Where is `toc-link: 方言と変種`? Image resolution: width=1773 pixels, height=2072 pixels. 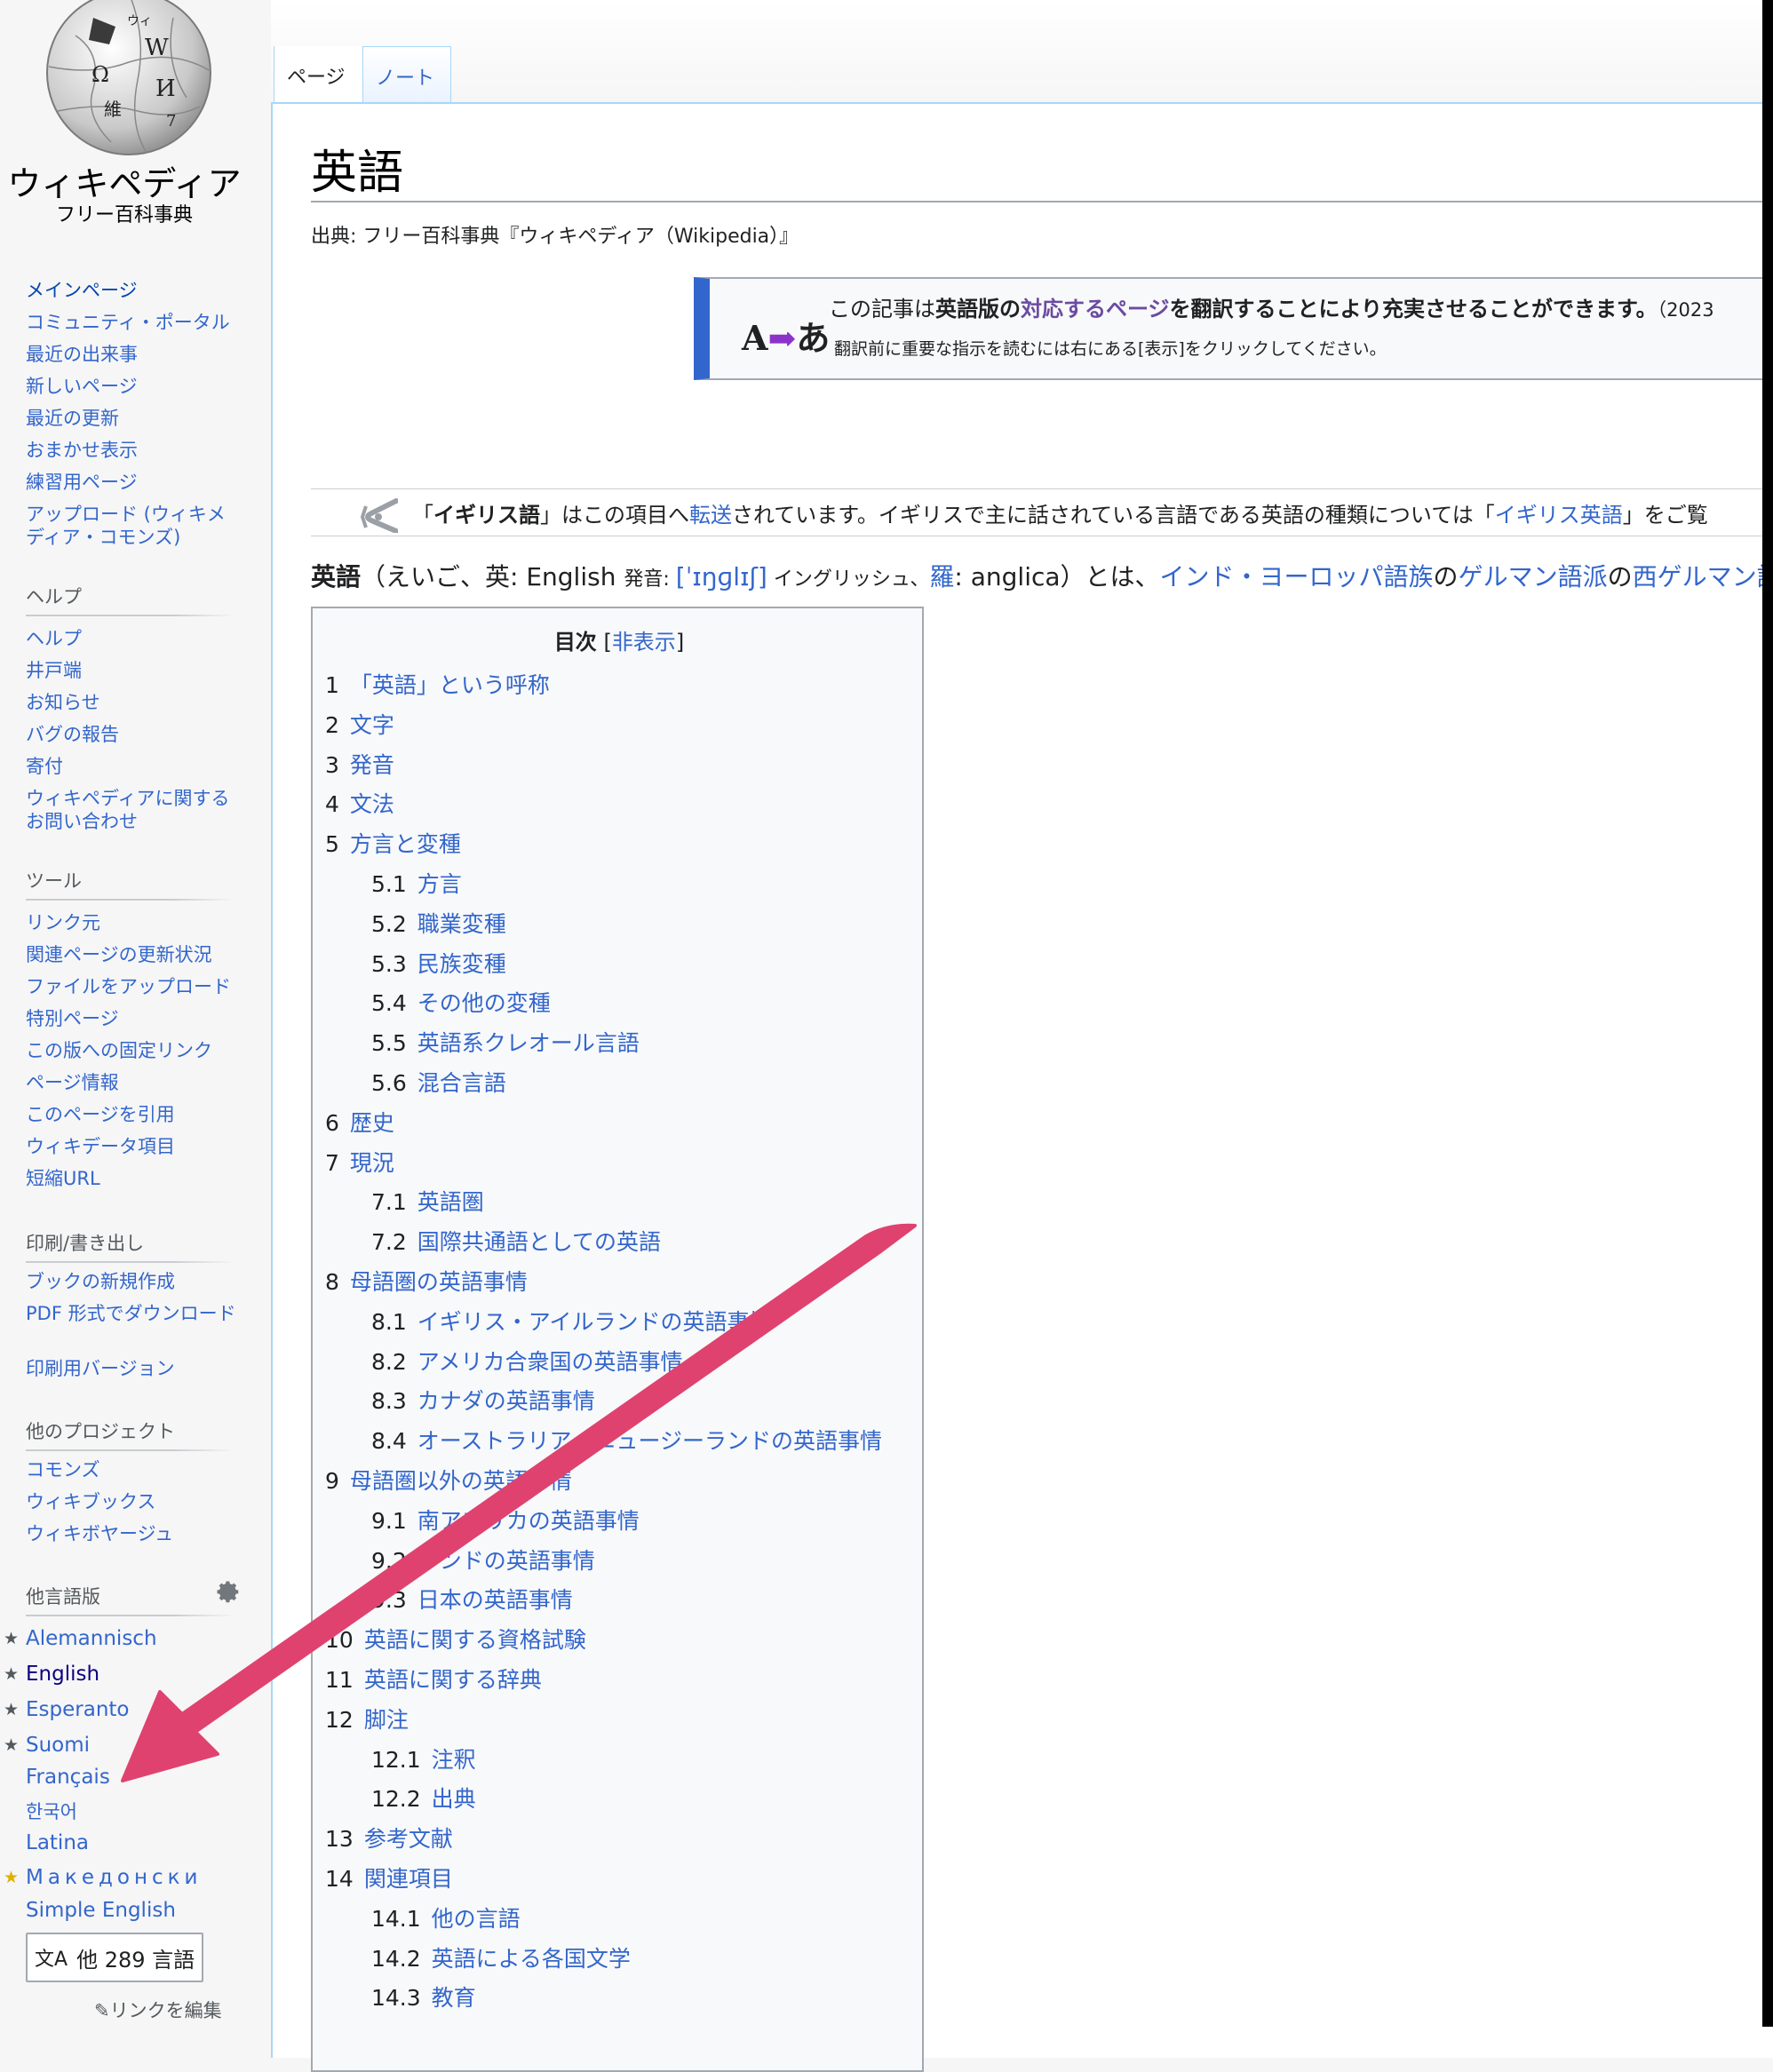 toc-link: 方言と変種 is located at coordinates (405, 844).